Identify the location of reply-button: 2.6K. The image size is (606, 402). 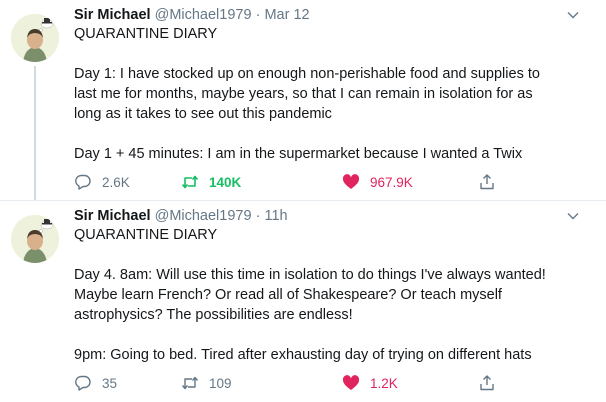
(102, 182).